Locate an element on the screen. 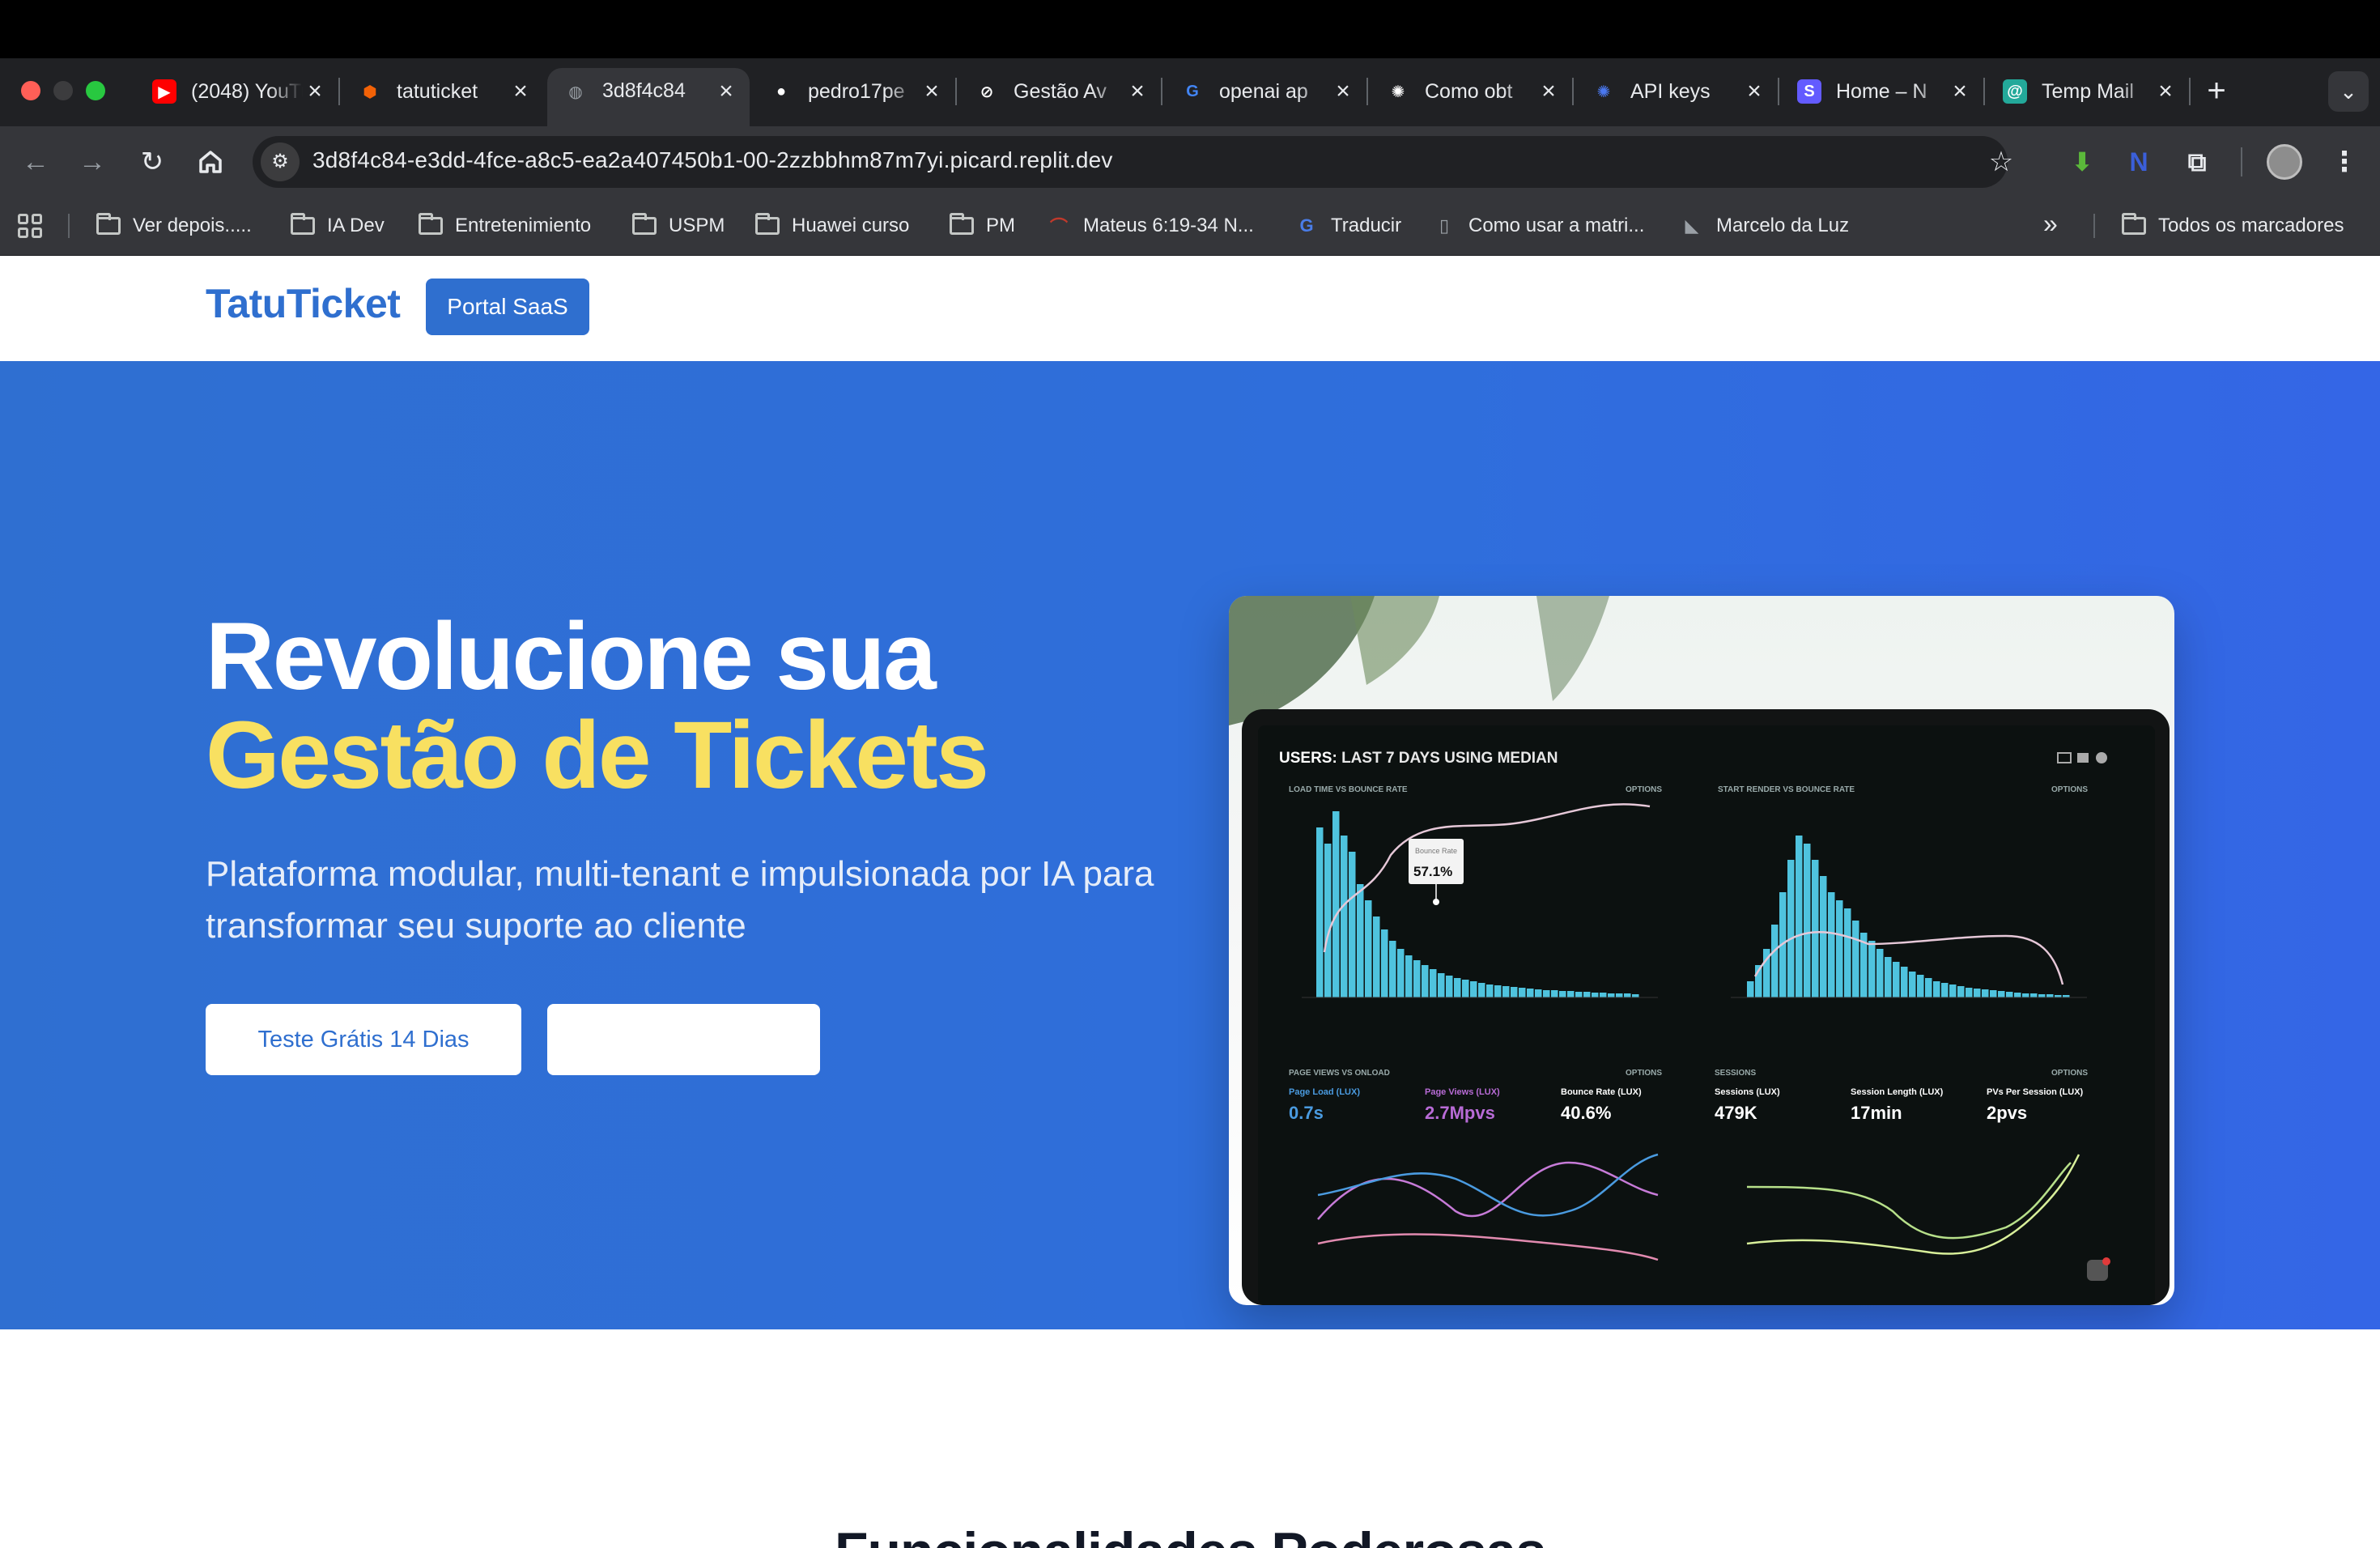 This screenshot has width=2380, height=1548. browser-tab: ⊘ Gestão Av × is located at coordinates (1059, 92).